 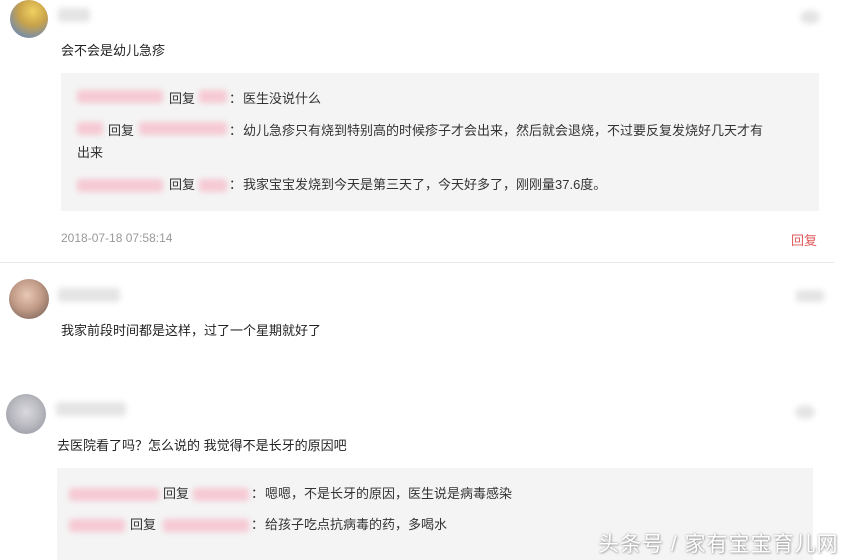 What do you see at coordinates (191, 330) in the screenshot?
I see `comment-text: 我家前段时间都是这样，过了一个星期就好了` at bounding box center [191, 330].